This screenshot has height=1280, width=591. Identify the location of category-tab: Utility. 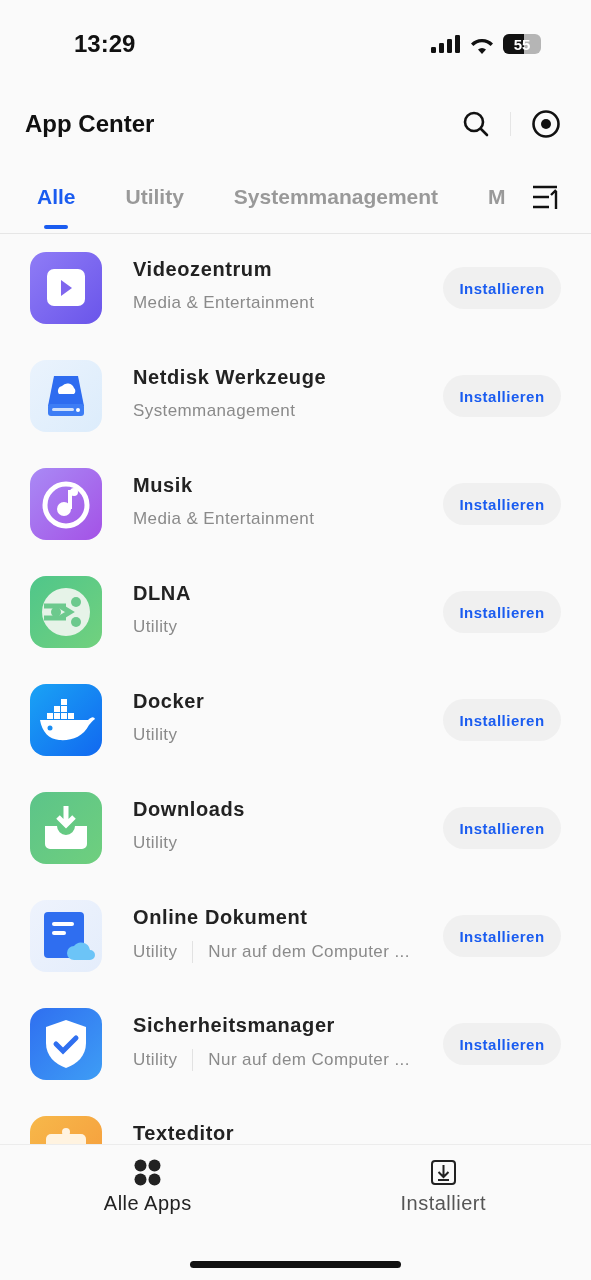
(154, 196).